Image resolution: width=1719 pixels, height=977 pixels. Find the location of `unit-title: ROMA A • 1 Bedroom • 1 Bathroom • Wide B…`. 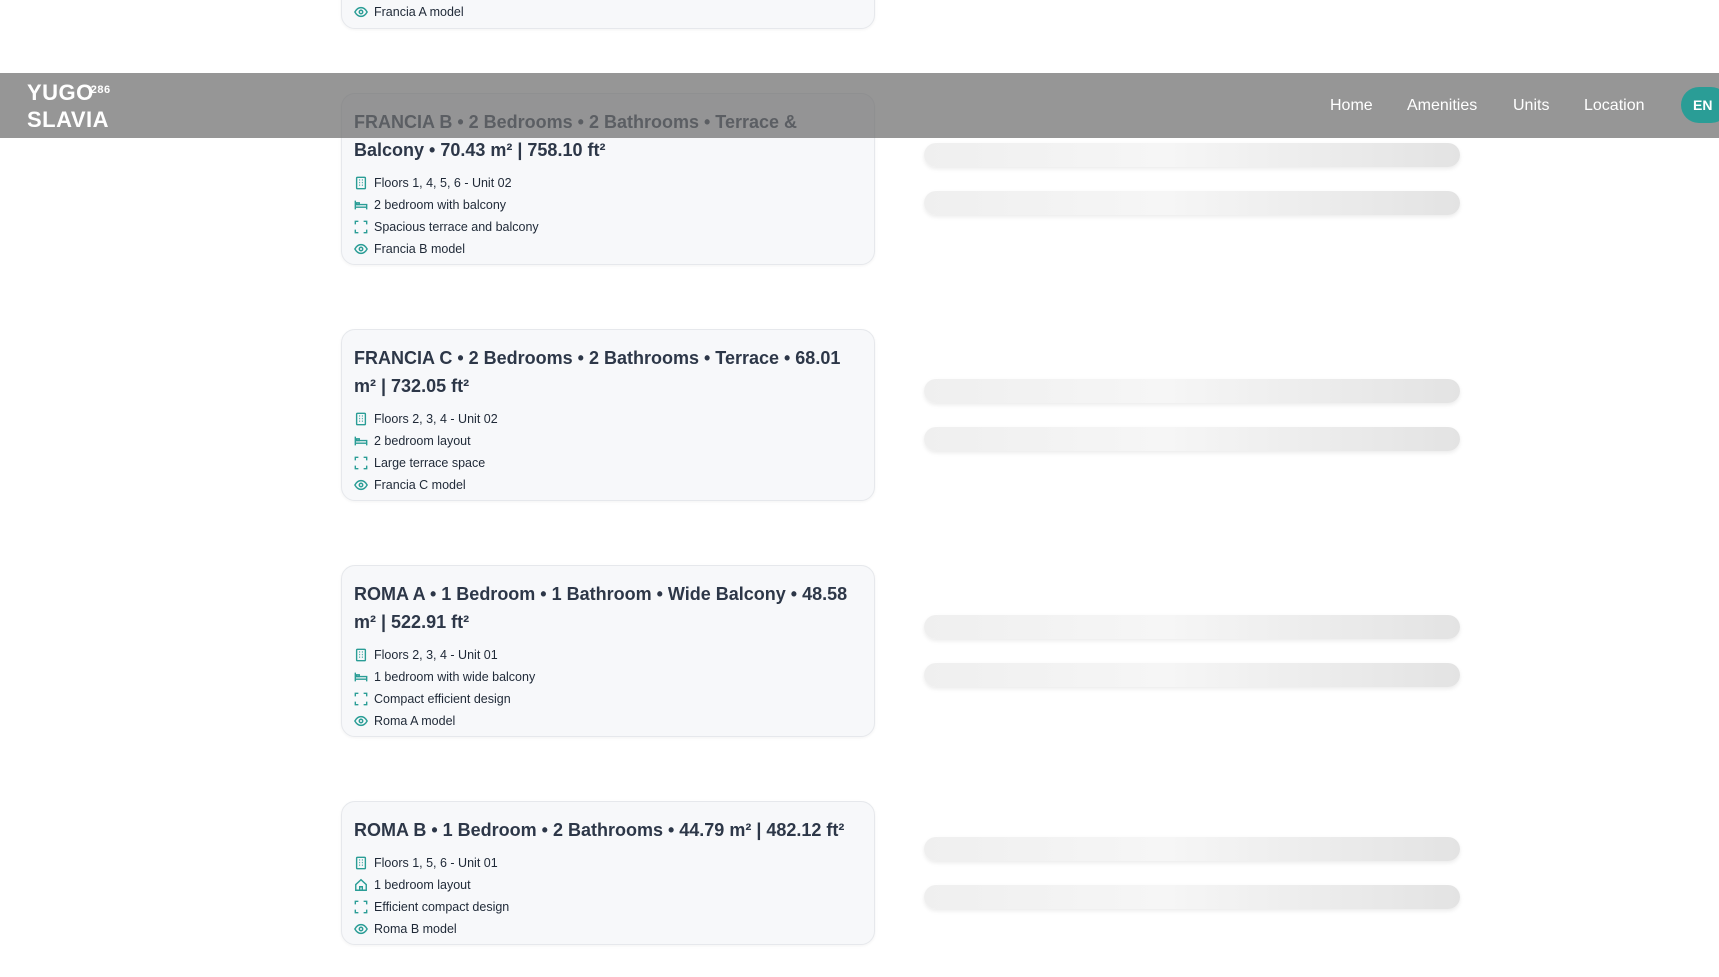

unit-title: ROMA A • 1 Bedroom • 1 Bathroom • Wide B… is located at coordinates (601, 608).